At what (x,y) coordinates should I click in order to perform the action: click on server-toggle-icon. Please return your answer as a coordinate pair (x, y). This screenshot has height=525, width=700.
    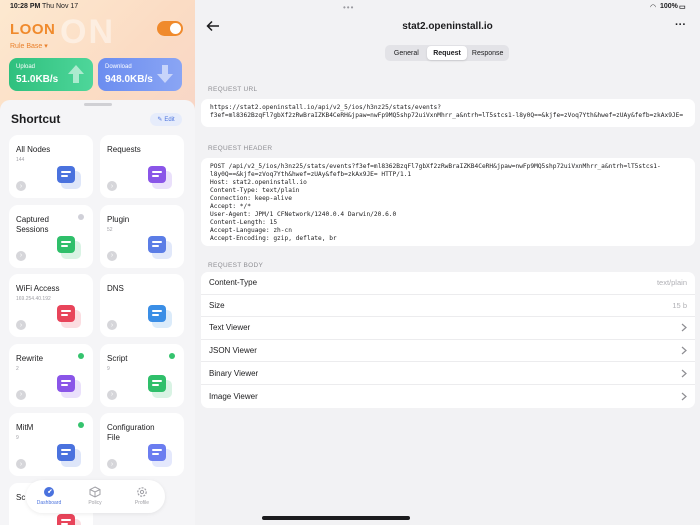
    Looking at the image, I should click on (69, 177).